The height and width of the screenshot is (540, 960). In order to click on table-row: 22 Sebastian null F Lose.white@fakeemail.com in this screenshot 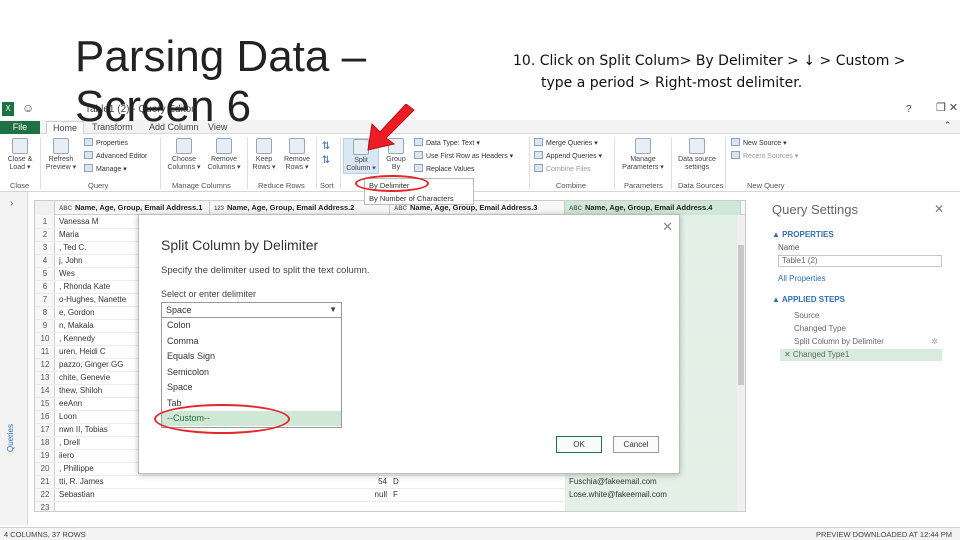, I will do `click(390, 495)`.